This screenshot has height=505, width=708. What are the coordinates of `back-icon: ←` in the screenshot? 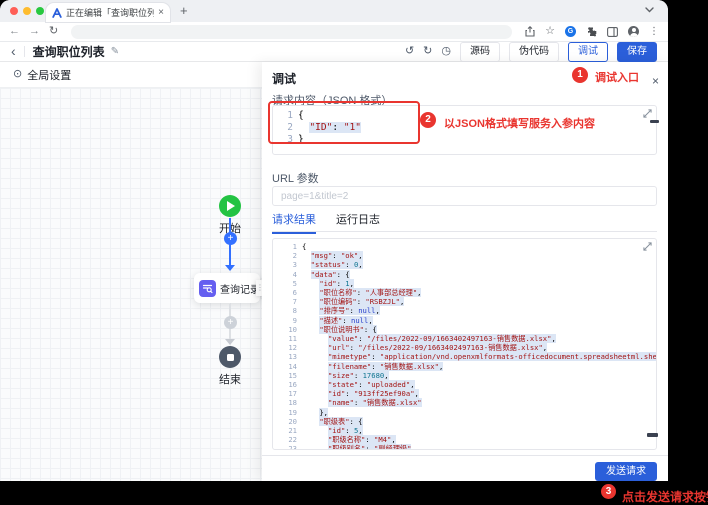 It's located at (14, 31).